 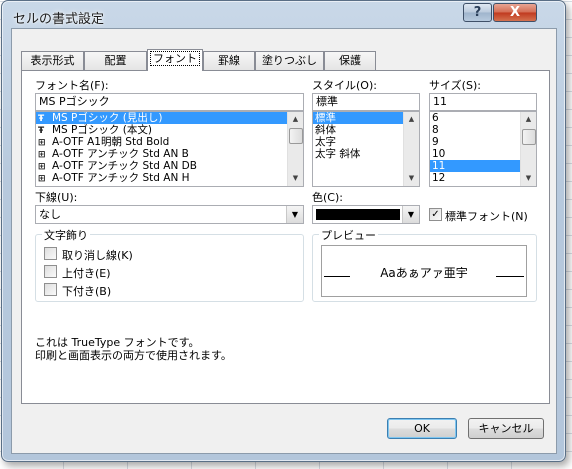 What do you see at coordinates (107, 118) in the screenshot?
I see `list-item-label: MS Pゴシック (見出し)` at bounding box center [107, 118].